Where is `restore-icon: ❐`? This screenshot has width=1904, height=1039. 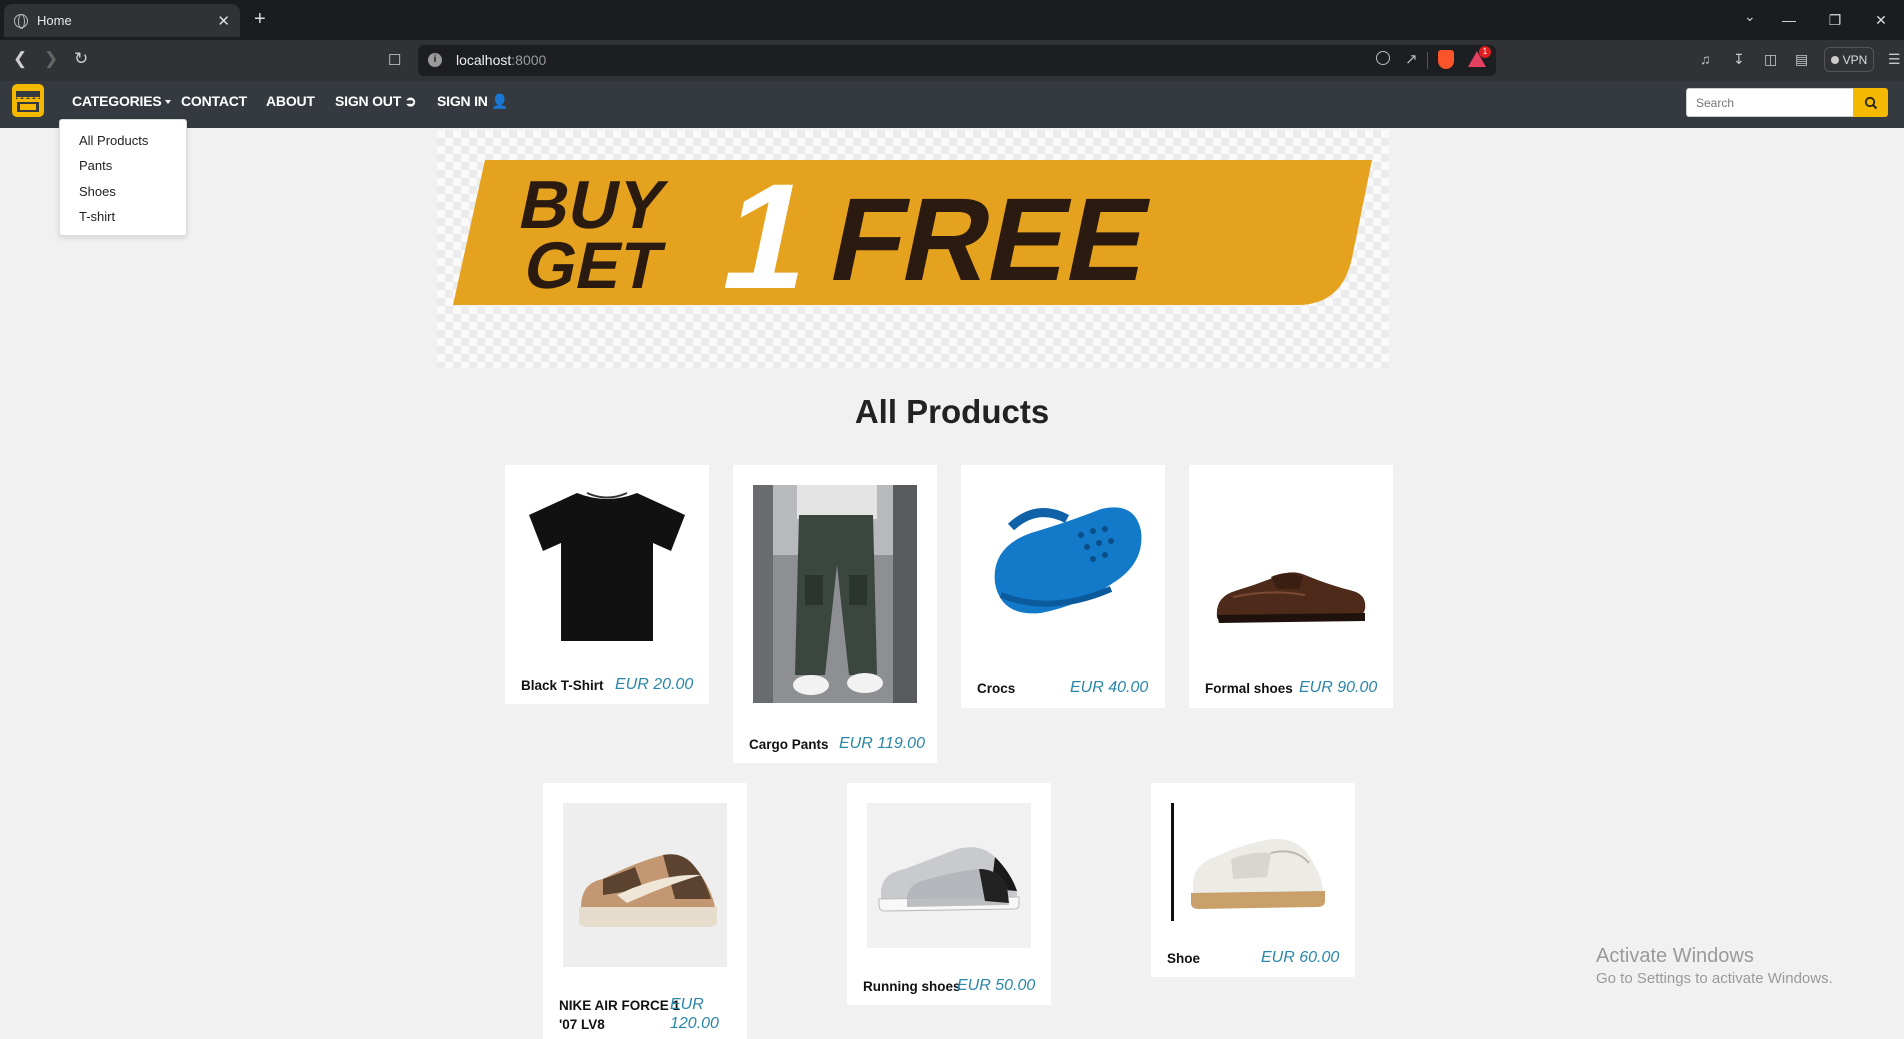 restore-icon: ❐ is located at coordinates (1835, 20).